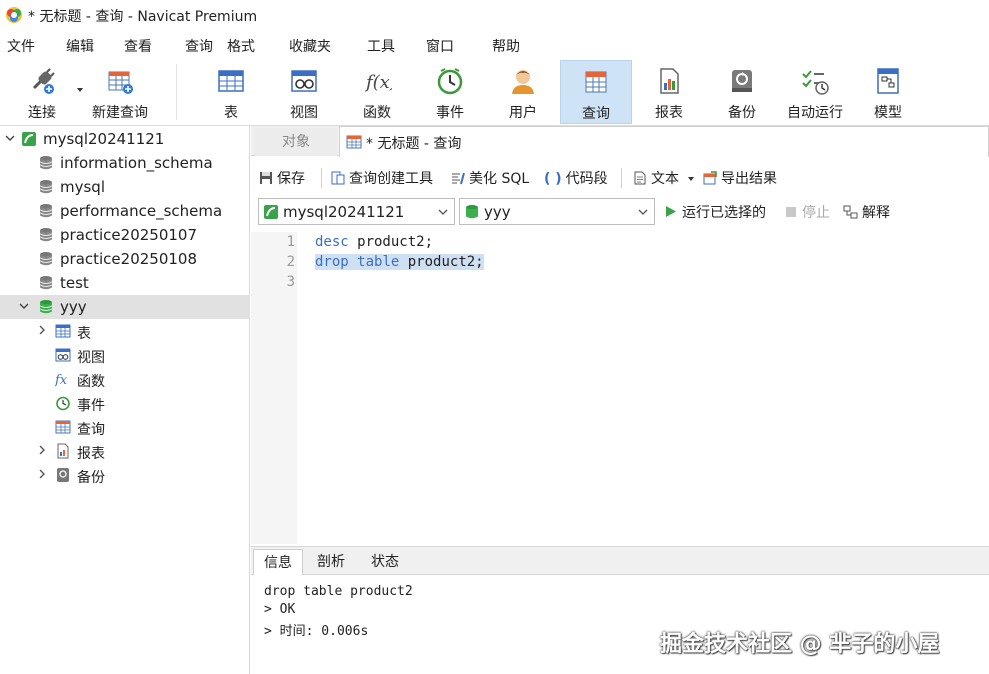 The height and width of the screenshot is (674, 989). What do you see at coordinates (596, 92) in the screenshot?
I see `query-button: 查询` at bounding box center [596, 92].